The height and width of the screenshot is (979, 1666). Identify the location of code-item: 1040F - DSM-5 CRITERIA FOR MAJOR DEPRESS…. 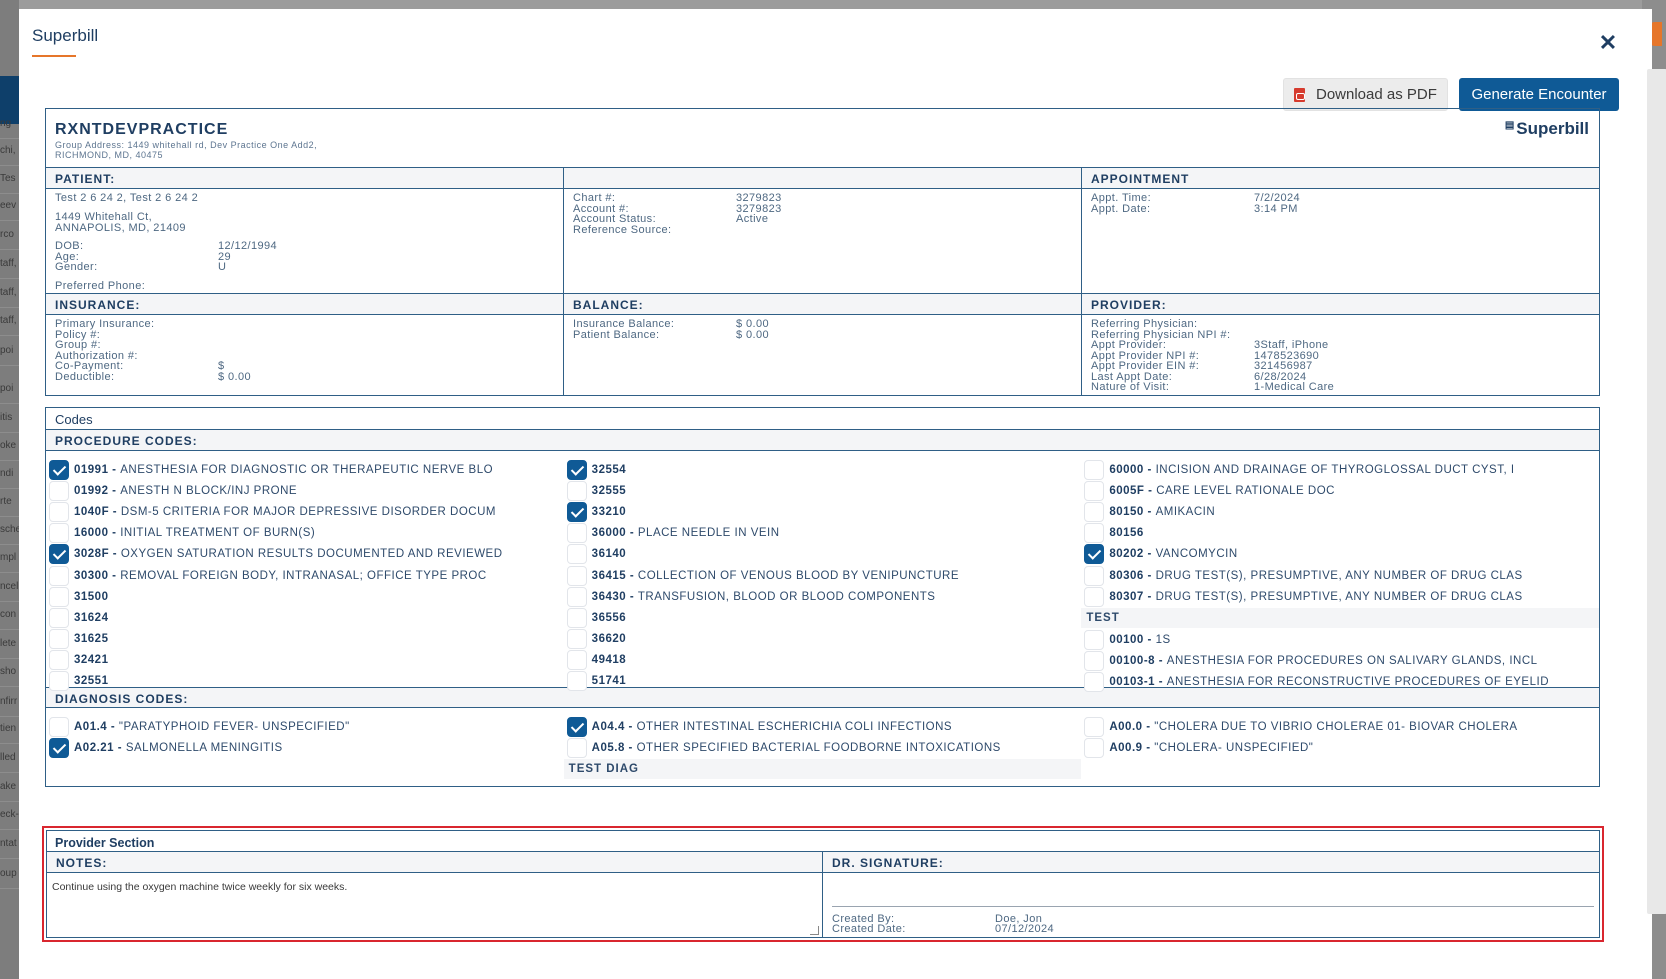
(305, 511).